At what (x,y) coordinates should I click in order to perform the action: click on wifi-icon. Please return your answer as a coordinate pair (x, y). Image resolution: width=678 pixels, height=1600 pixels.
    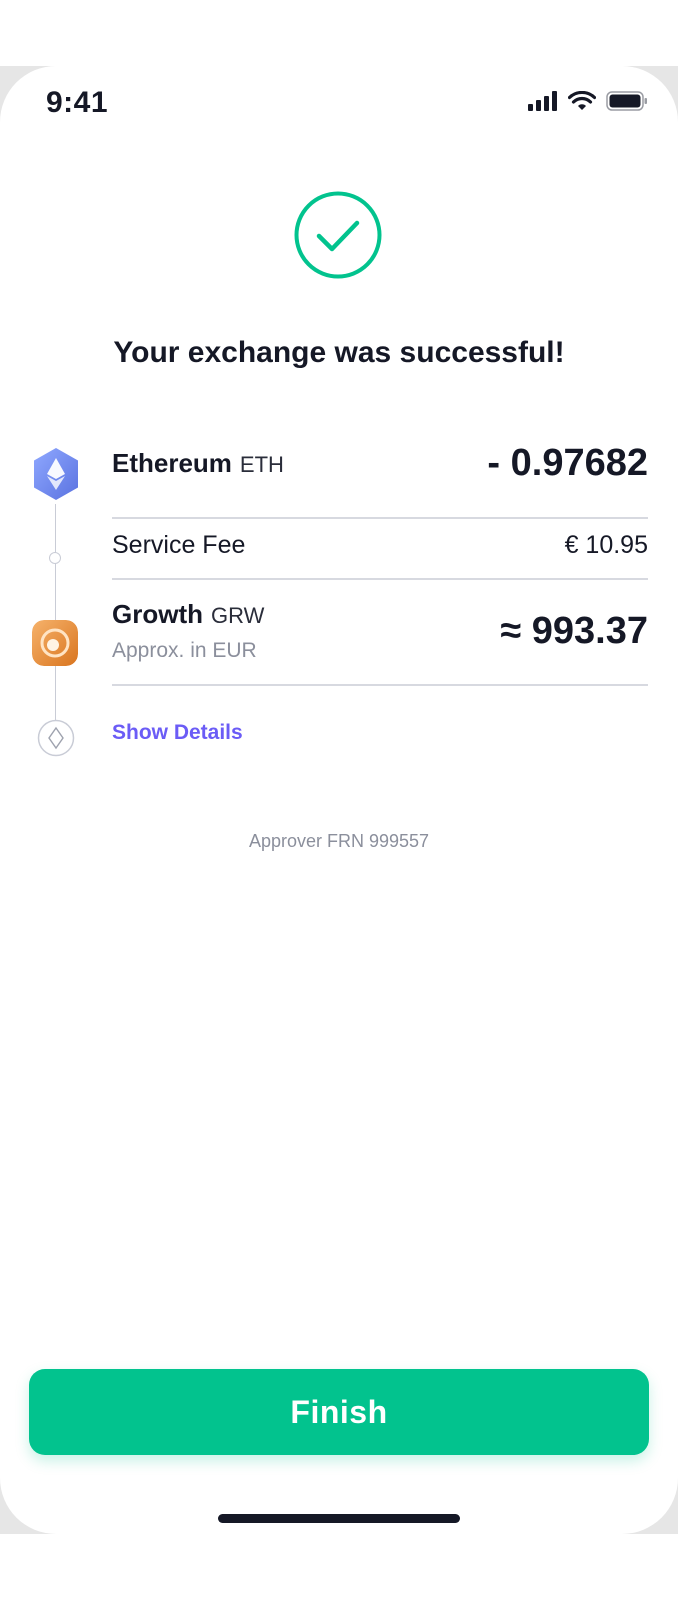
    Looking at the image, I should click on (582, 100).